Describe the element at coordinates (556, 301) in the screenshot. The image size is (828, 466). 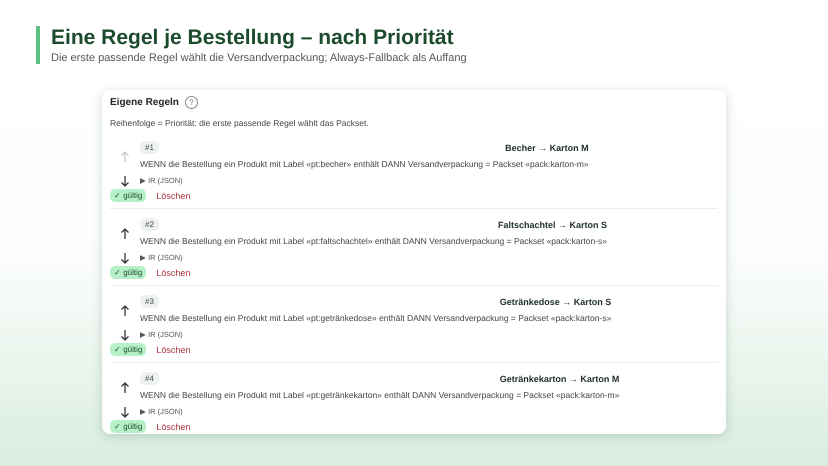
I see `rule-name: Getränkedose → Karton S` at that location.